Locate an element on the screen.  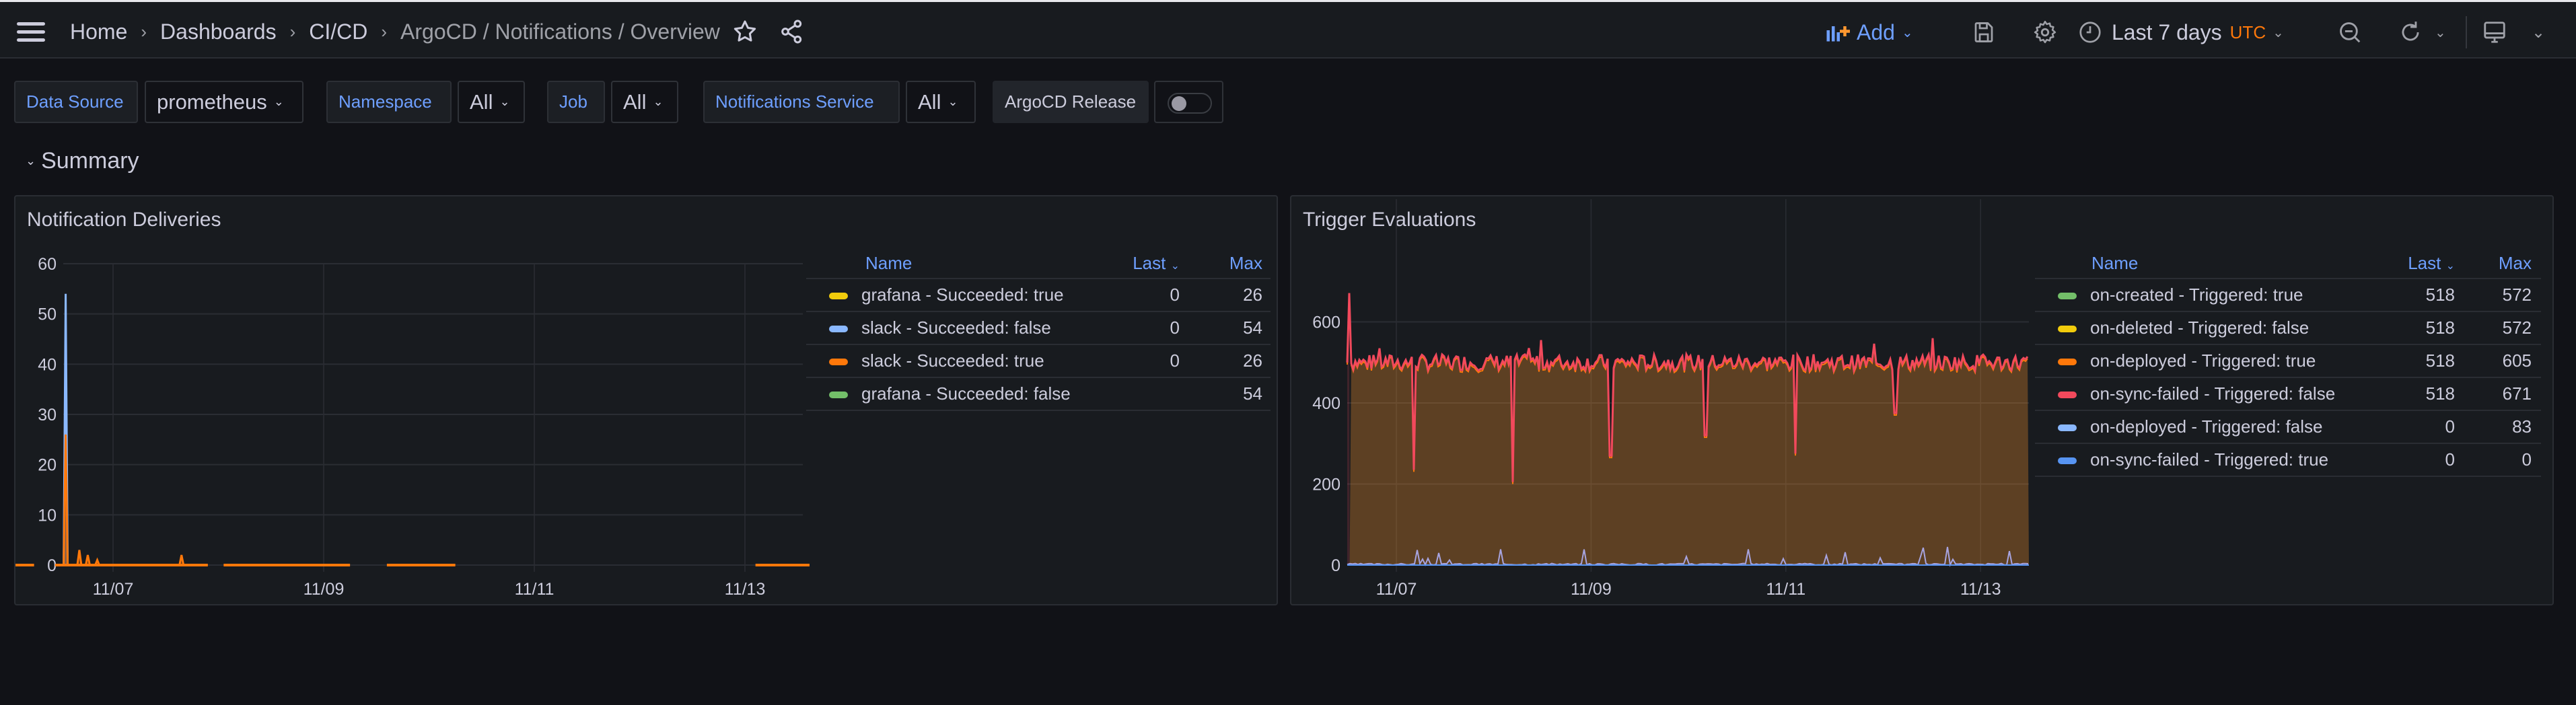
y-tick-label: 10 is located at coordinates (47, 515).